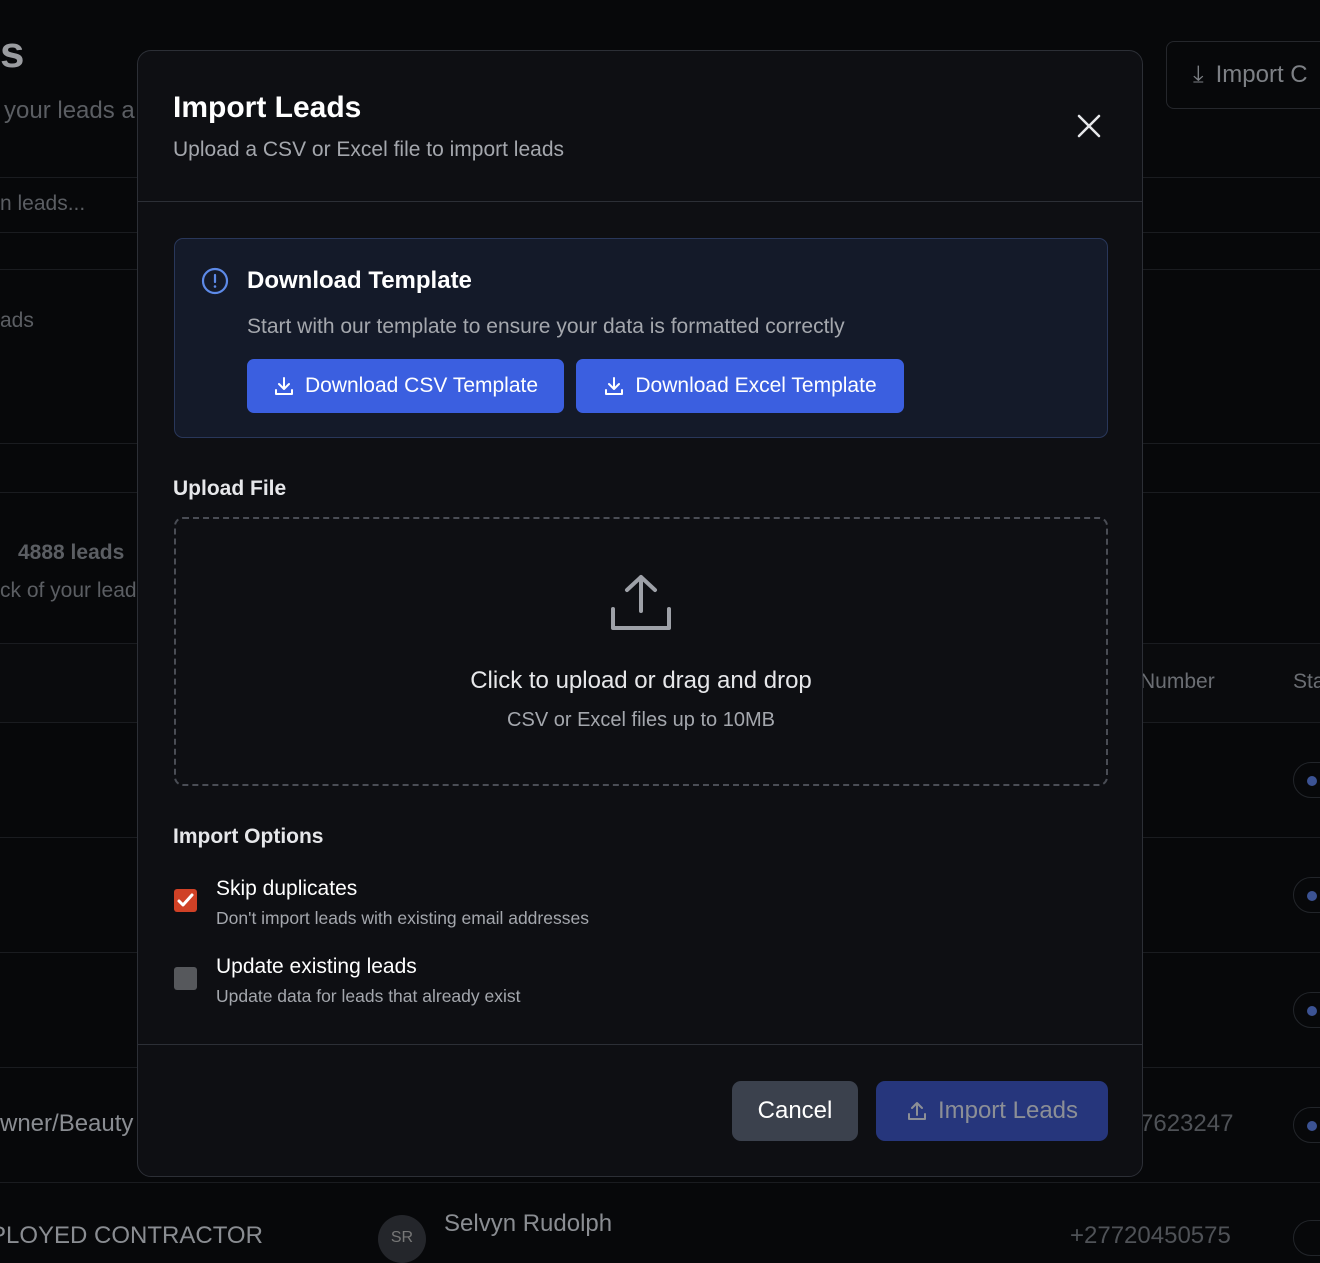 The height and width of the screenshot is (1263, 1320). What do you see at coordinates (185, 978) in the screenshot?
I see `update-existing-checkbox` at bounding box center [185, 978].